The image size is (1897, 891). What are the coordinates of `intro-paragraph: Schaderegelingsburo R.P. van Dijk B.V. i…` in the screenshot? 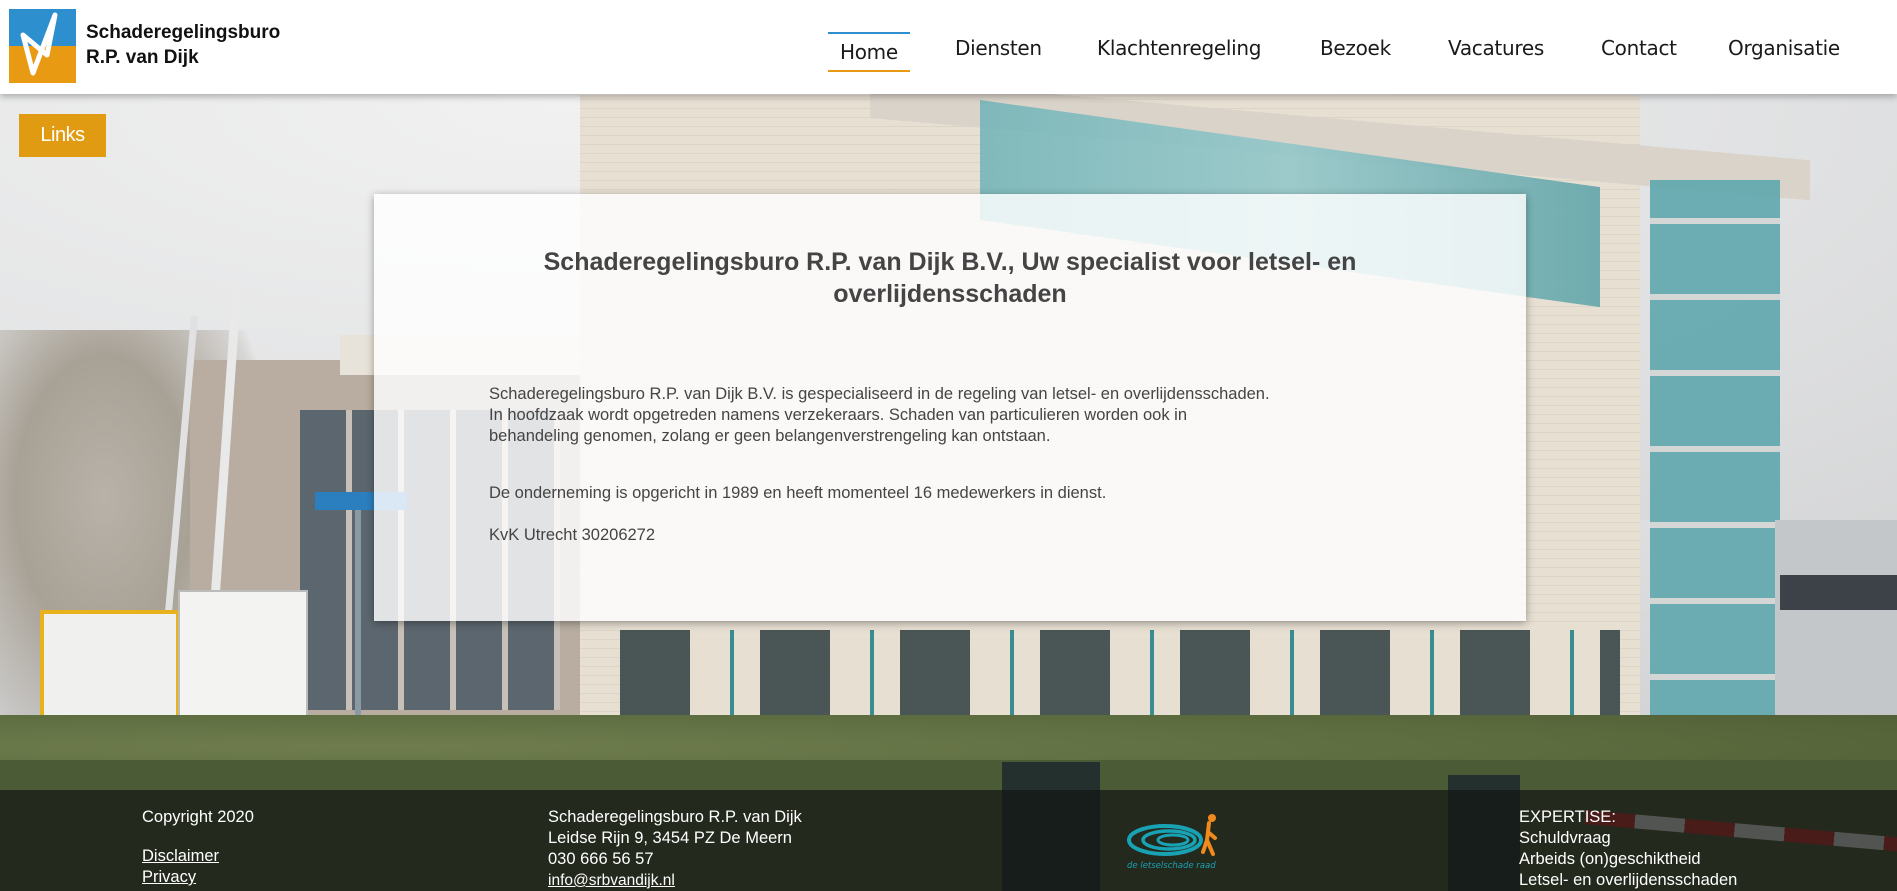 It's located at (929, 415).